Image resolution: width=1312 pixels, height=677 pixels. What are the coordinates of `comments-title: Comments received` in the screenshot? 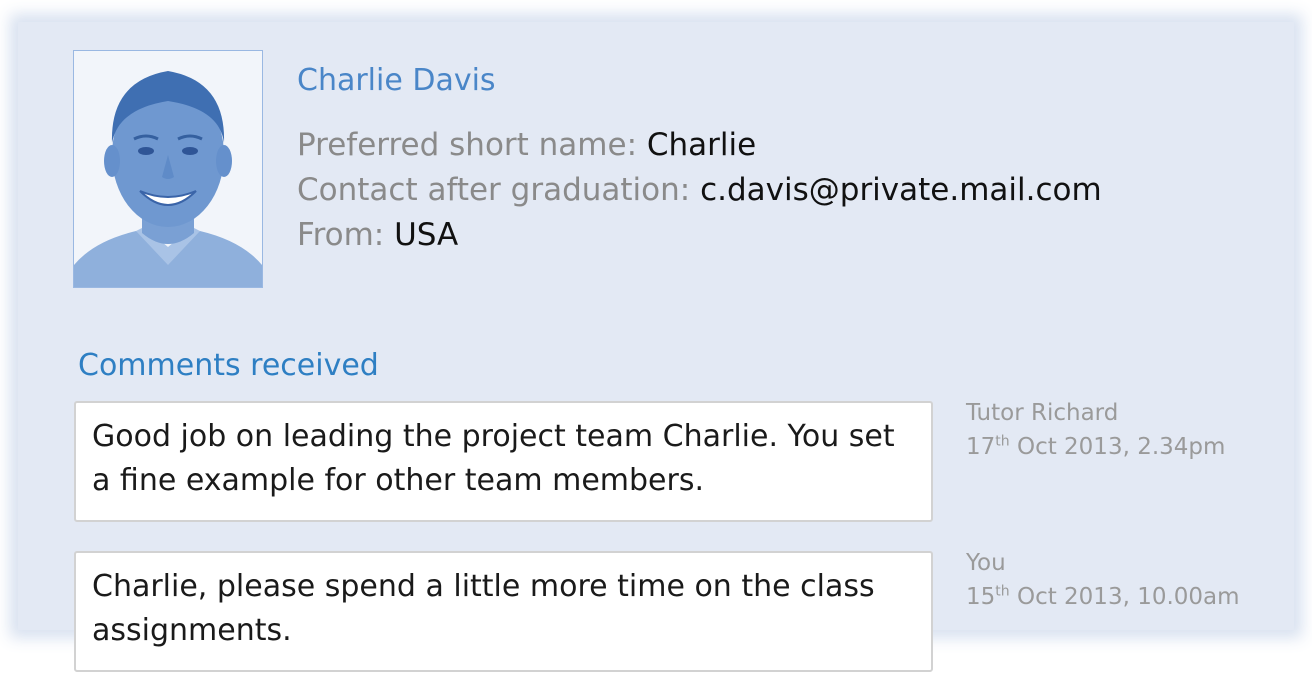 It's located at (228, 365).